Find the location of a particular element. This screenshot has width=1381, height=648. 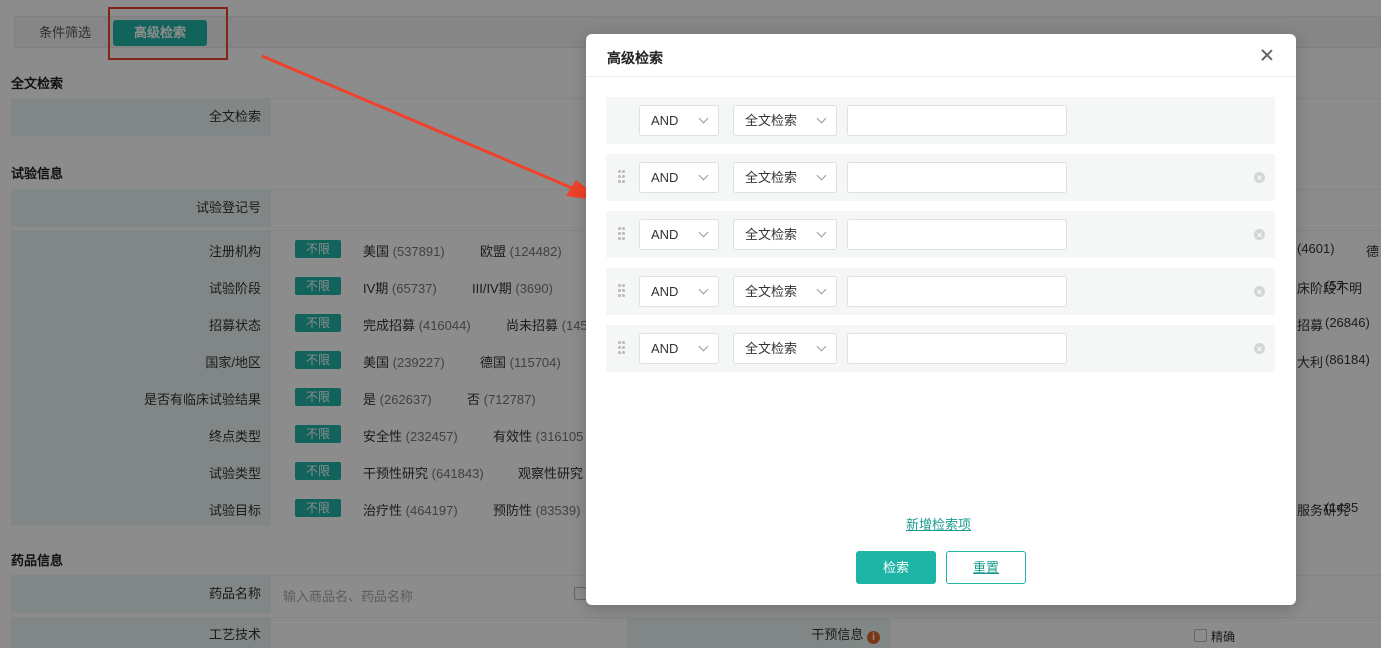

modal-title: 高级检索 is located at coordinates (635, 58).